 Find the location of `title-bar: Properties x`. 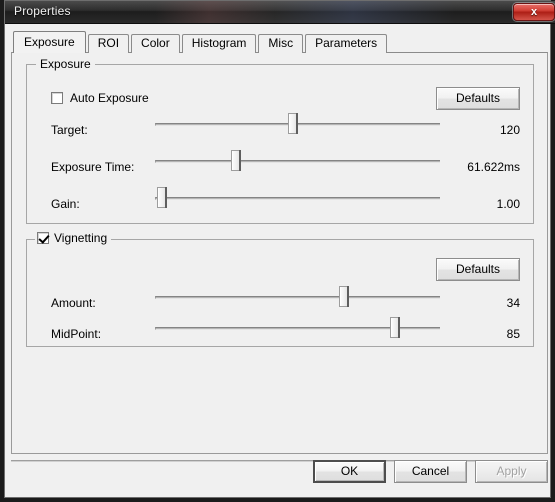

title-bar: Properties x is located at coordinates (280, 12).